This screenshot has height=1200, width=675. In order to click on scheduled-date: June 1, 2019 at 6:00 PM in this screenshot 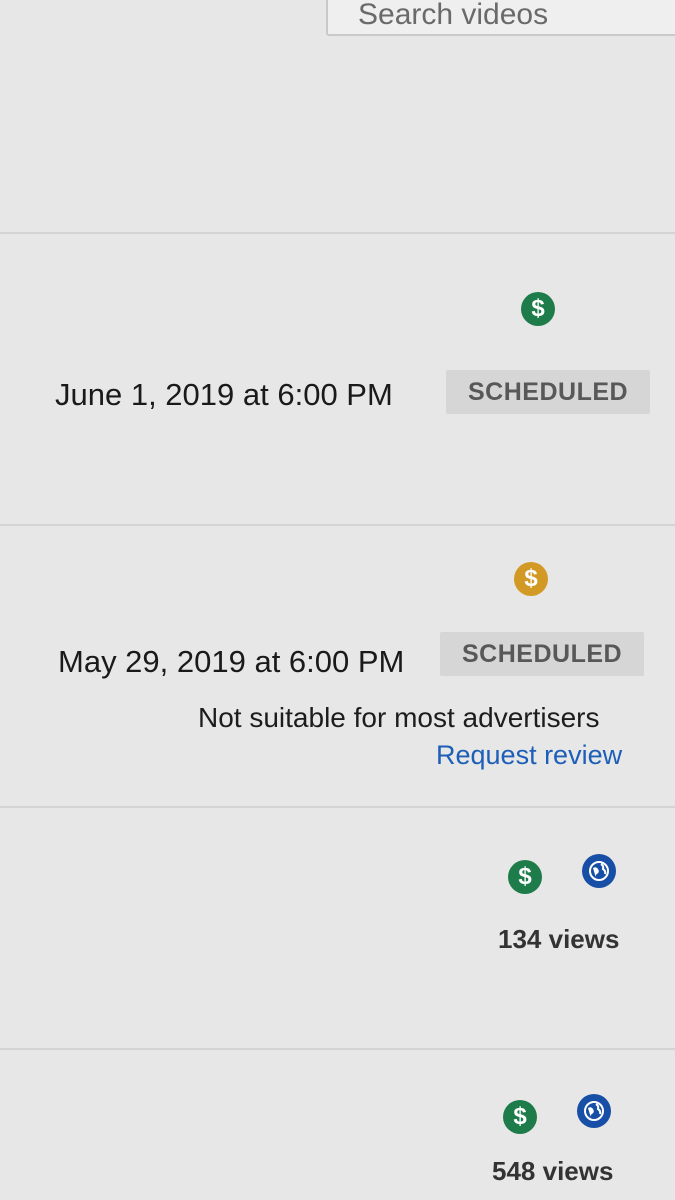, I will do `click(224, 394)`.